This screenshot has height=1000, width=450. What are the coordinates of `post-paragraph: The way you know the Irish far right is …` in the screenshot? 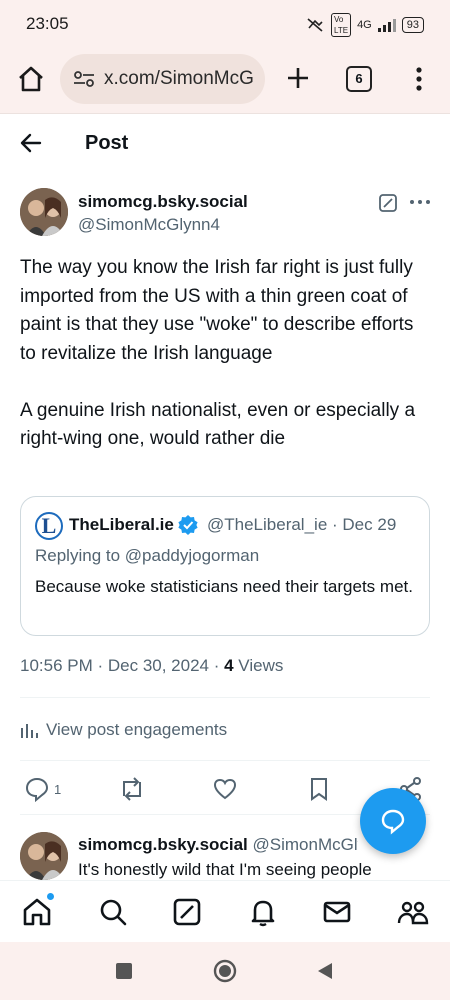 It's located at (217, 310).